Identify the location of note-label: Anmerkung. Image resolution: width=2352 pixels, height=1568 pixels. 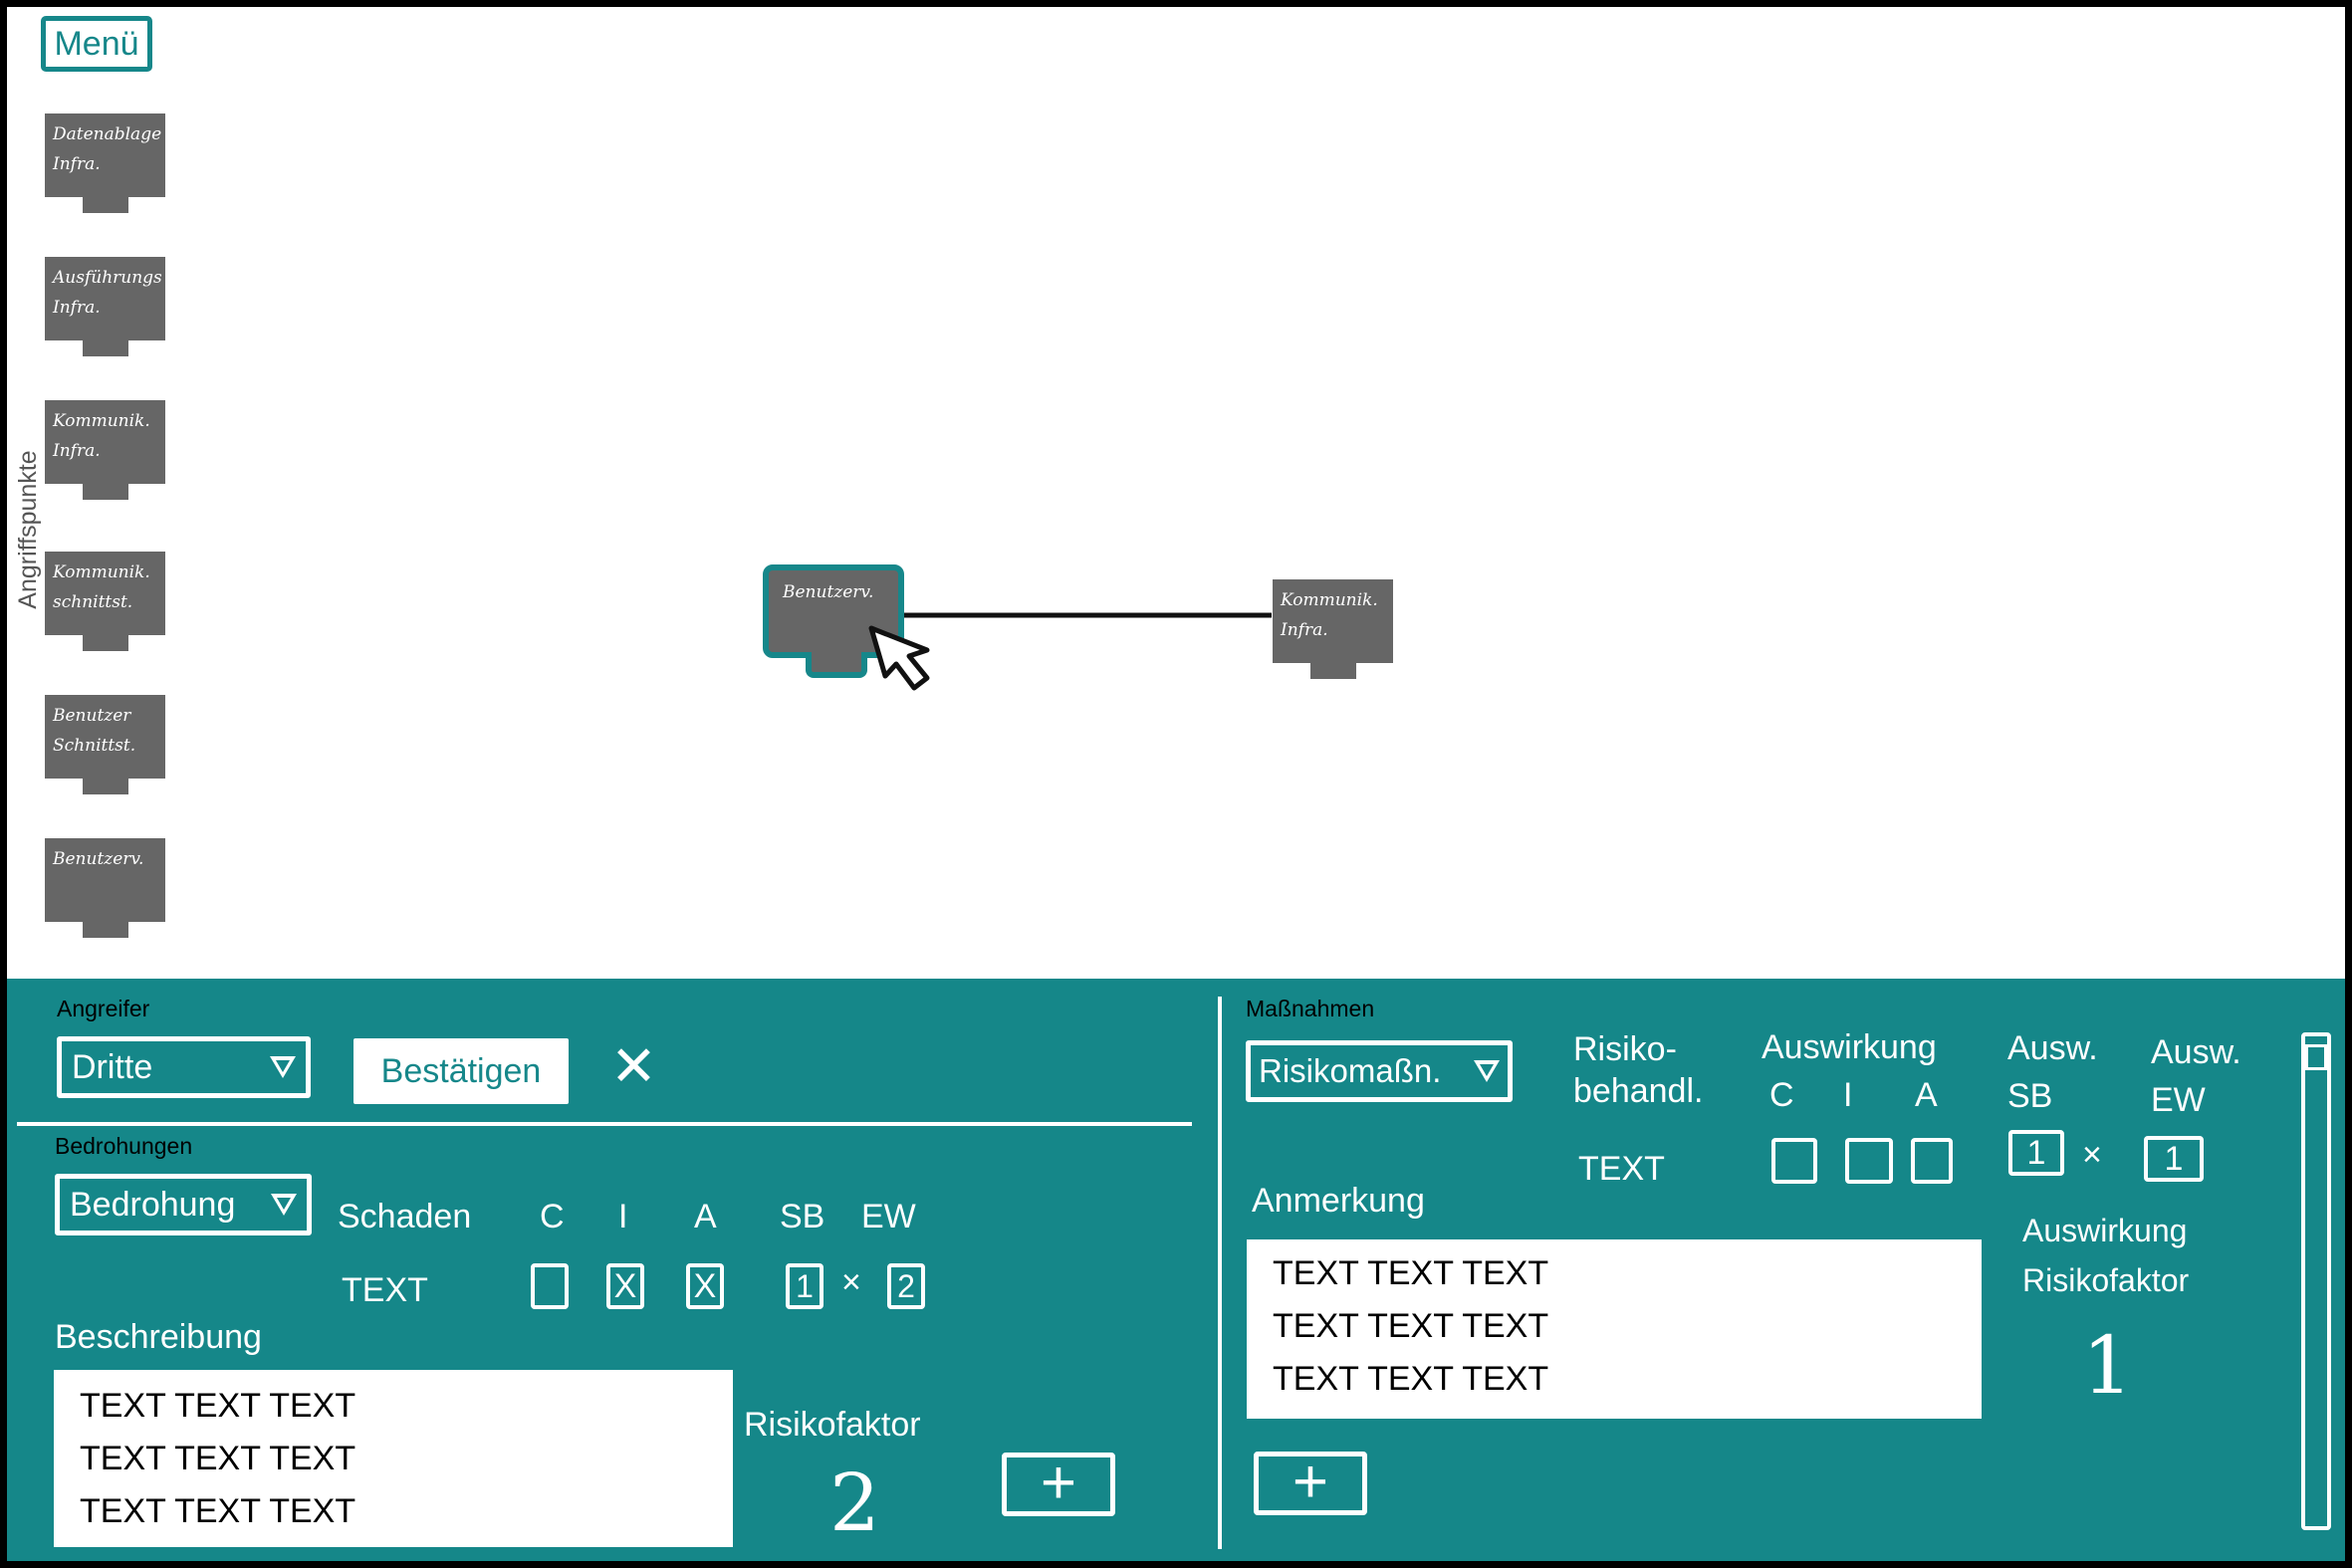
(1338, 1201).